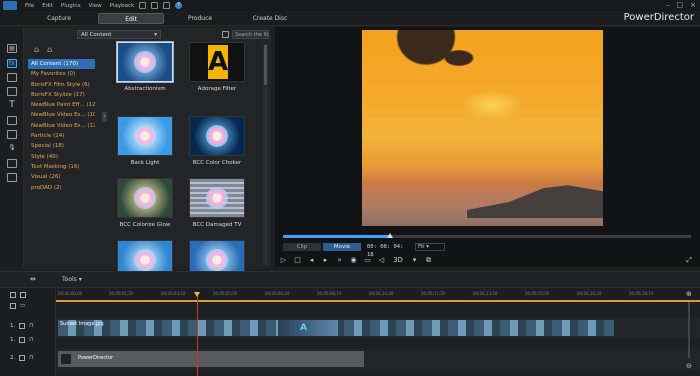 The width and height of the screenshot is (700, 376). Describe the element at coordinates (61, 177) in the screenshot. I see `category-item: Visual (26)` at that location.